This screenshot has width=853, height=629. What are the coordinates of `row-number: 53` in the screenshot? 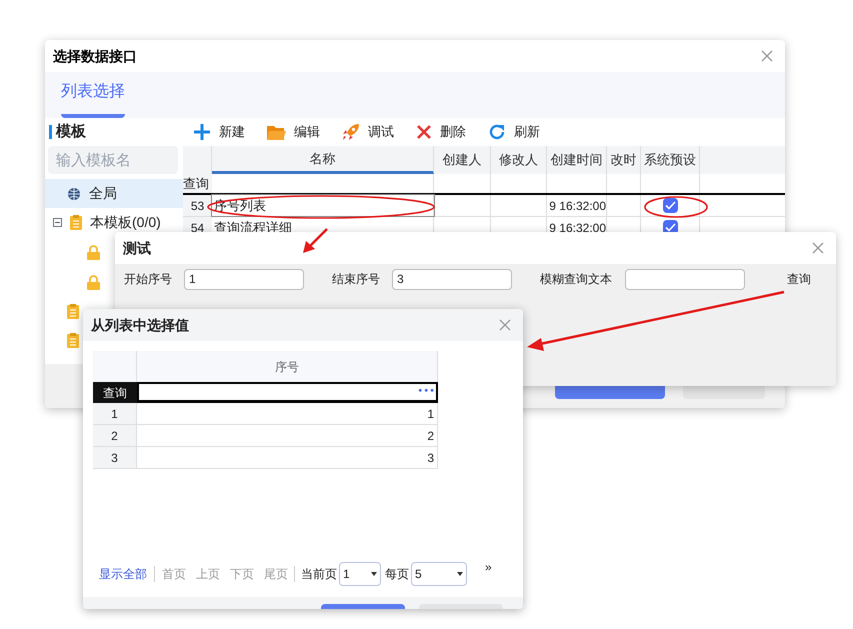 It's located at (197, 205).